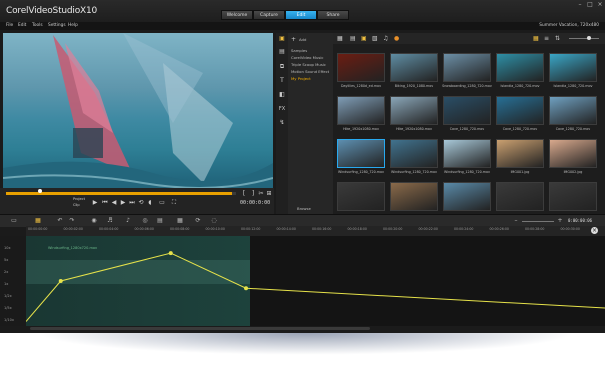 The image size is (605, 367). I want to click on menu-help: Help, so click(73, 26).